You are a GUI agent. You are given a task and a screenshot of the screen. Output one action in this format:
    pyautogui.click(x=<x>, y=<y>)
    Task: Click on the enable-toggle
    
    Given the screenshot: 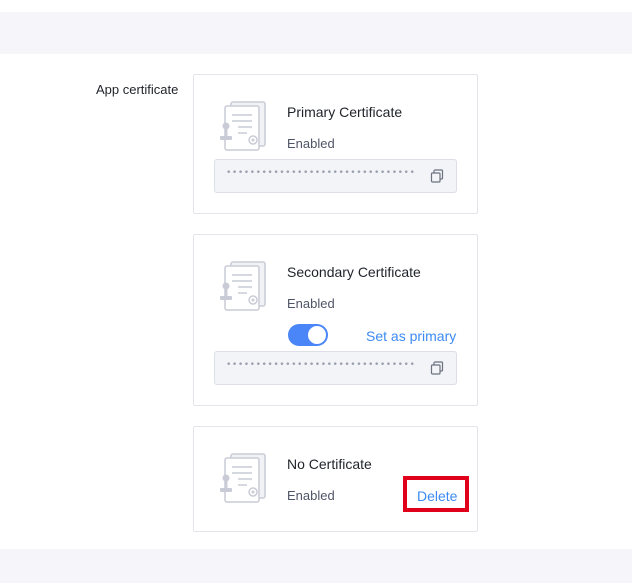 What is the action you would take?
    pyautogui.click(x=308, y=335)
    